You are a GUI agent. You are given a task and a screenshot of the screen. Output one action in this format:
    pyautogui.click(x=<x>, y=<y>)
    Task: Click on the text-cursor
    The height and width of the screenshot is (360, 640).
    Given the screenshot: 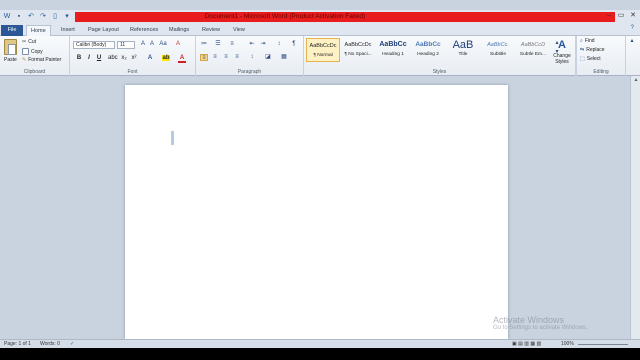 What is the action you would take?
    pyautogui.click(x=172, y=138)
    